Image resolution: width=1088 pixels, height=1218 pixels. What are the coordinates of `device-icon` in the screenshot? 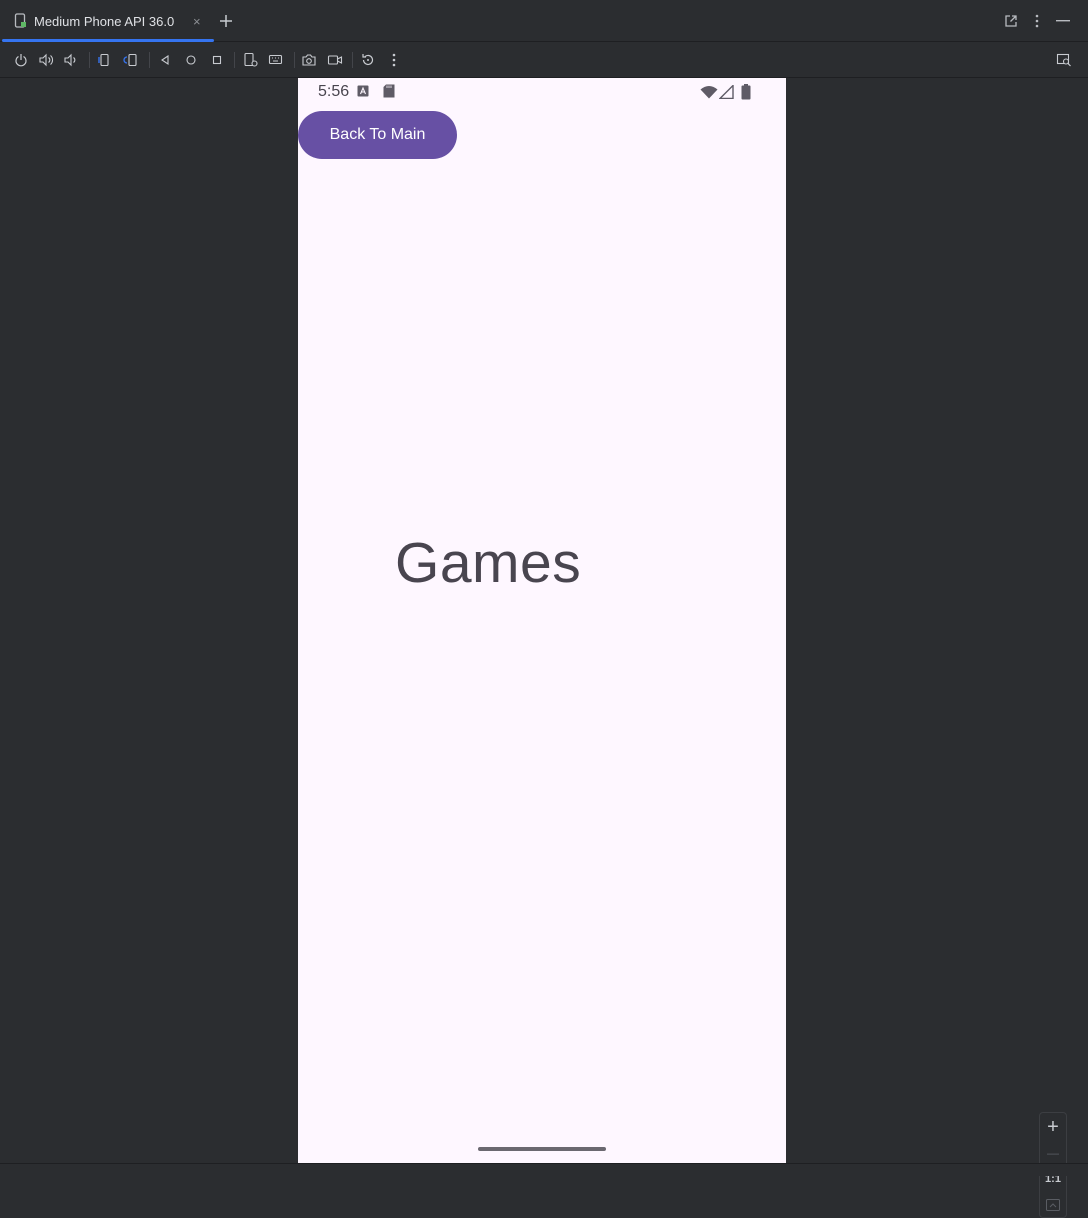 It's located at (21, 21).